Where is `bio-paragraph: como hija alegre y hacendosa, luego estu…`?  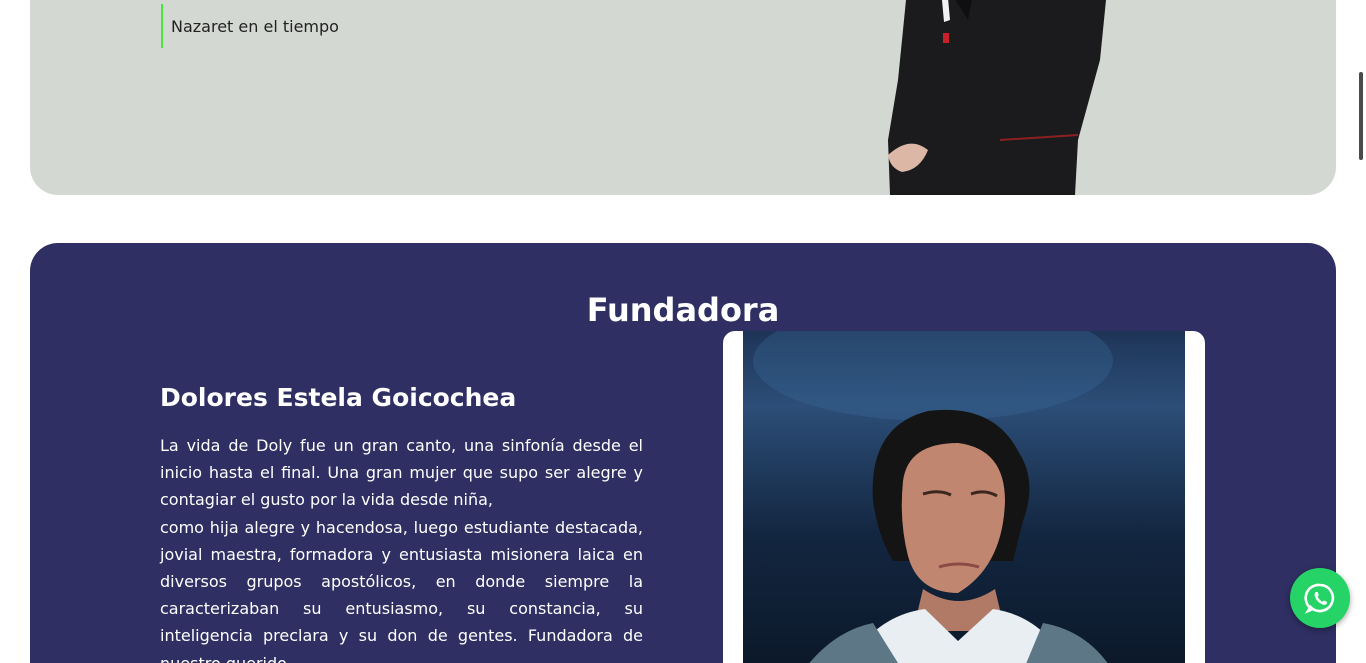 bio-paragraph: como hija alegre y hacendosa, luego estu… is located at coordinates (401, 590).